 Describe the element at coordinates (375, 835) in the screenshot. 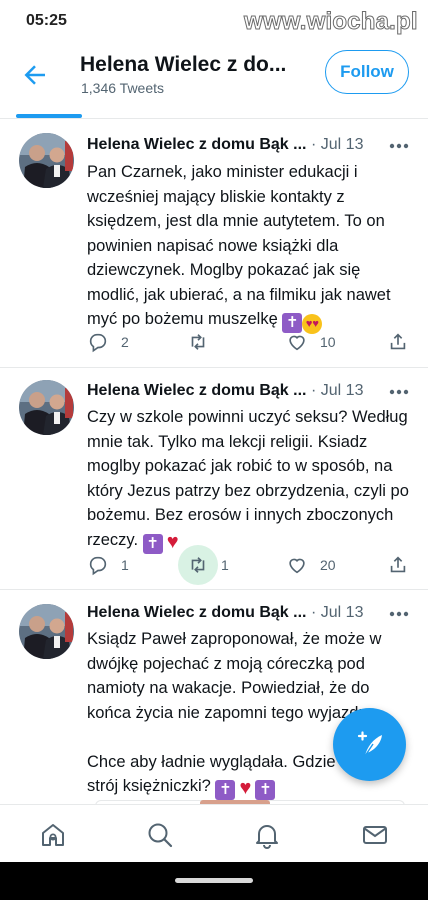

I see `messages-icon` at that location.